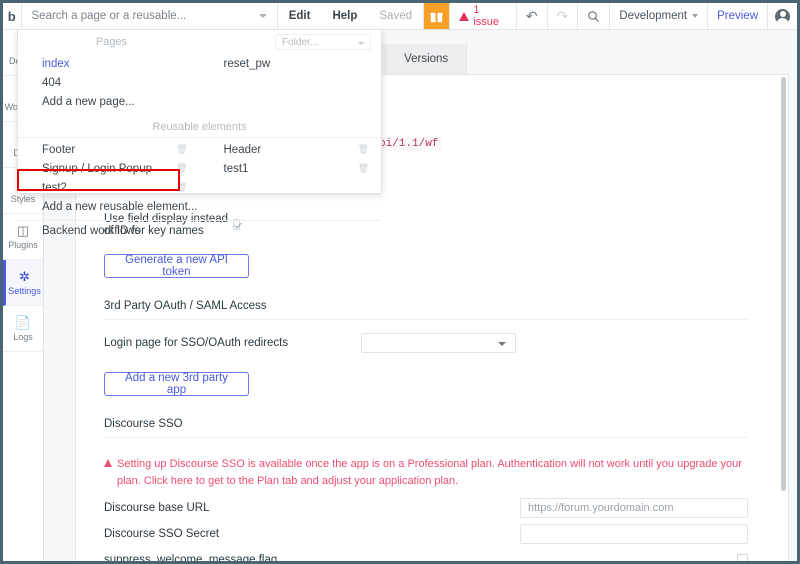  I want to click on base-url-row: Discourse base URL, so click(426, 508).